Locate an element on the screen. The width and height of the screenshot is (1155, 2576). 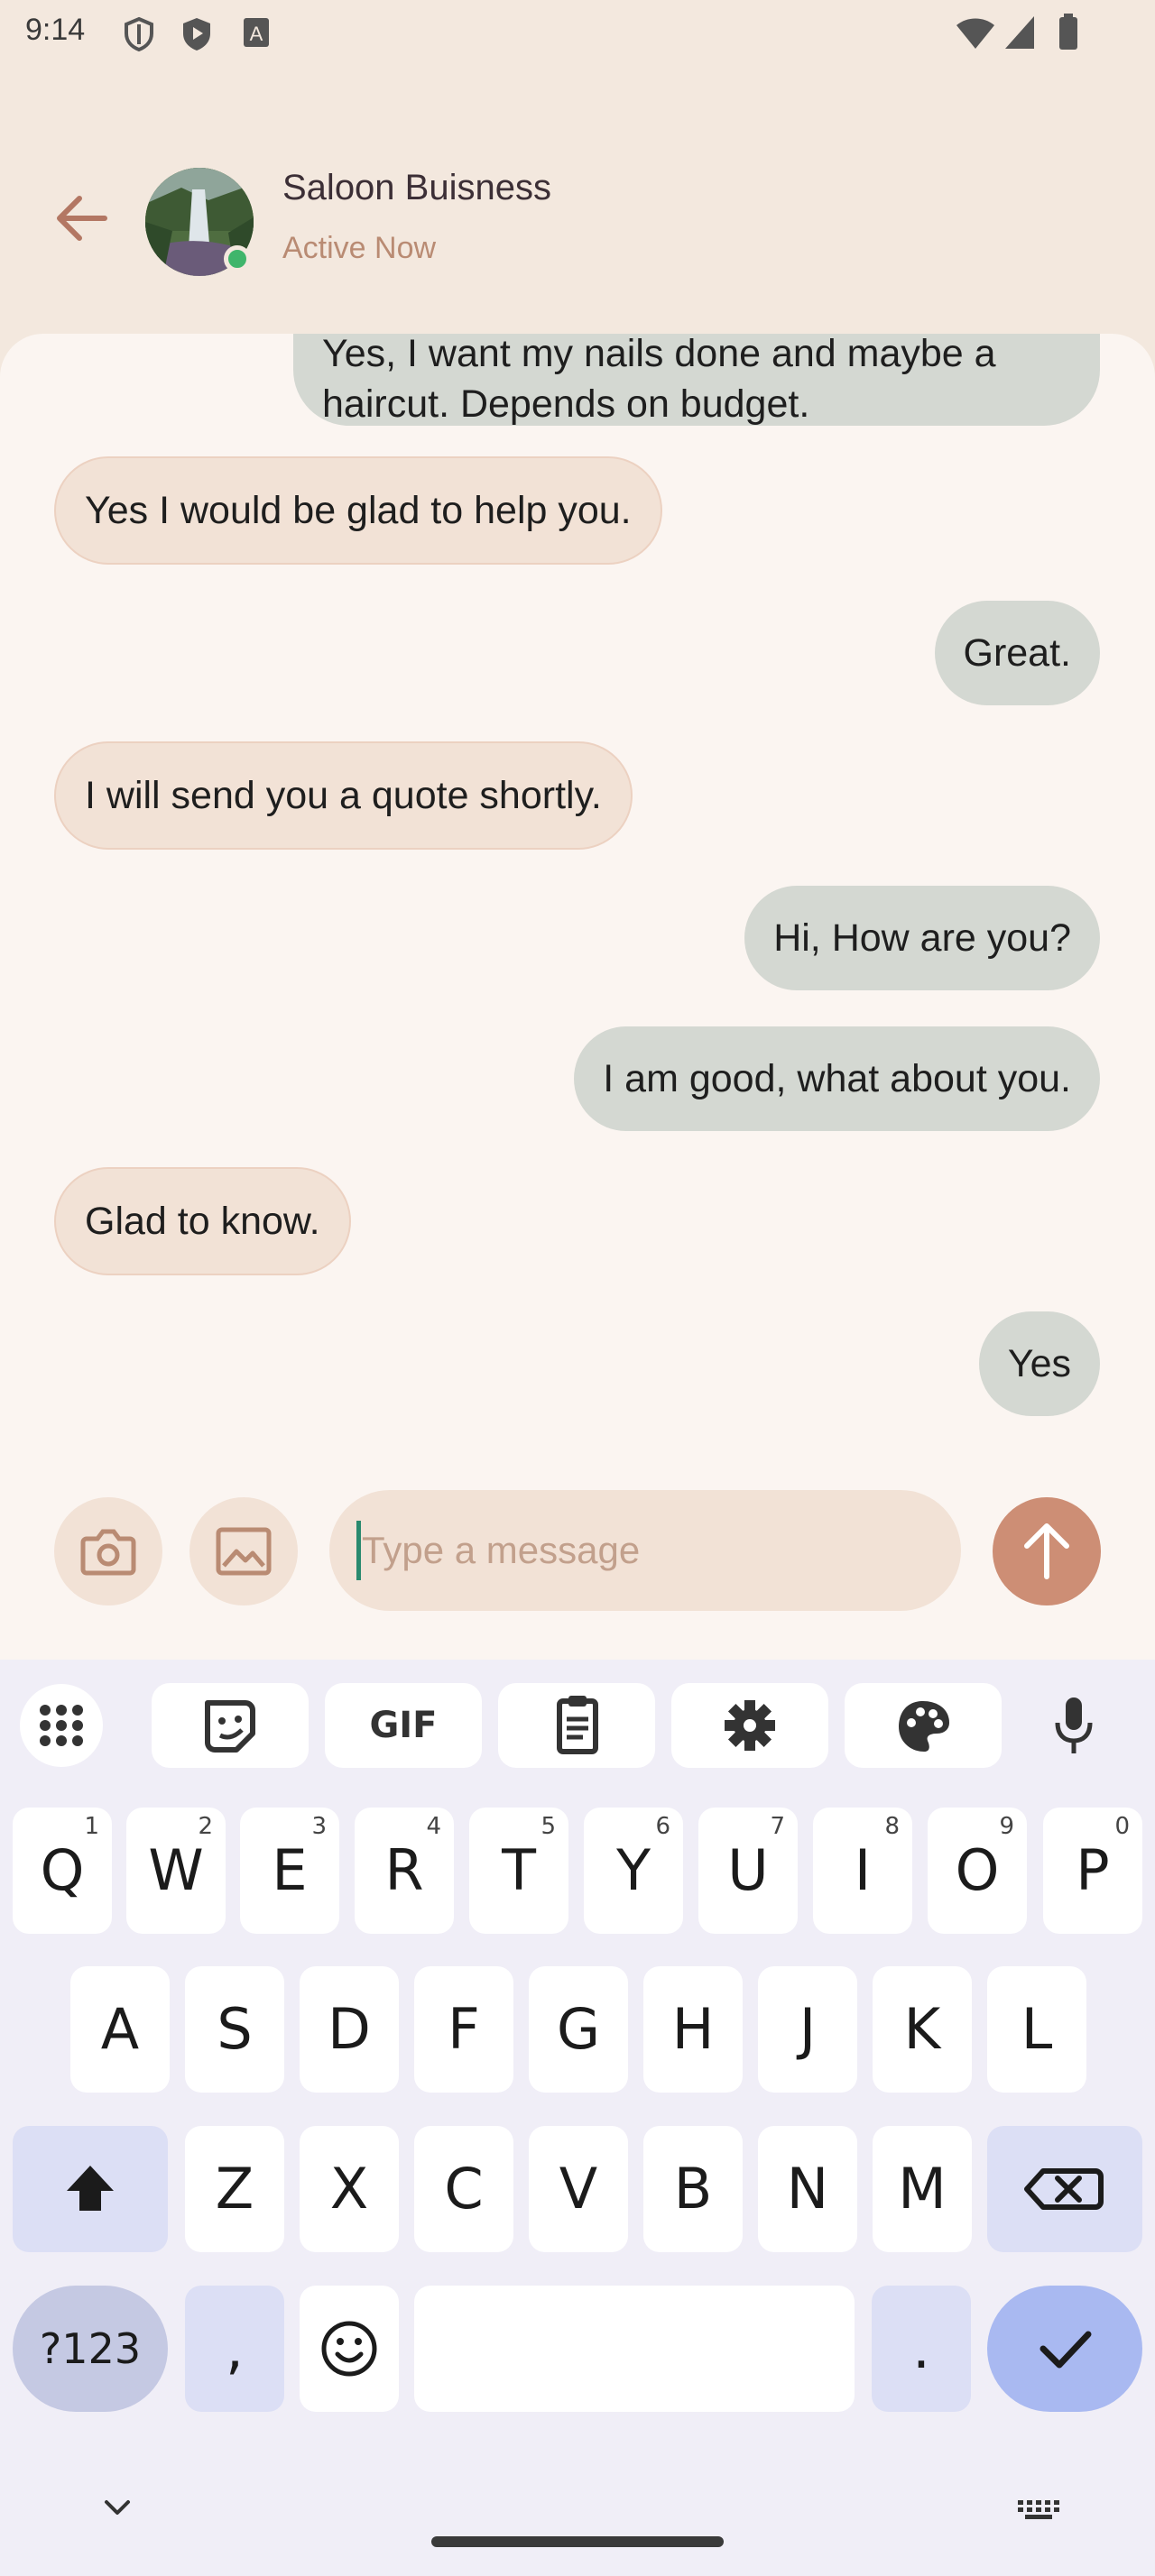
apps-grid-icon is located at coordinates (61, 1725).